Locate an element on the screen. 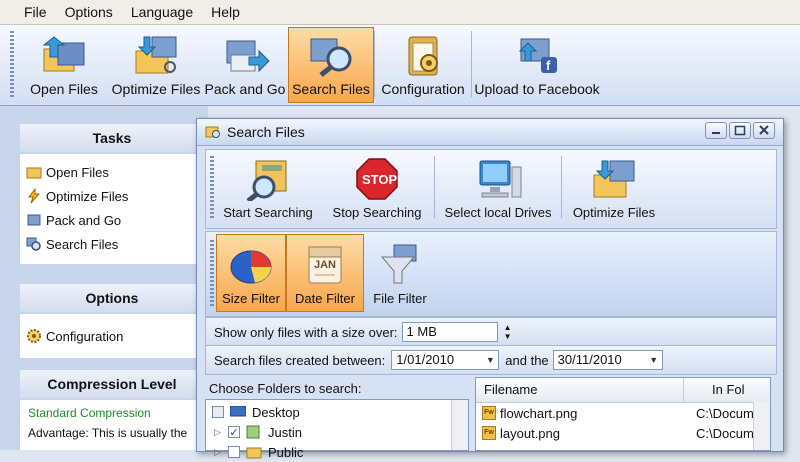  open-files-button: Open Files is located at coordinates (64, 65).